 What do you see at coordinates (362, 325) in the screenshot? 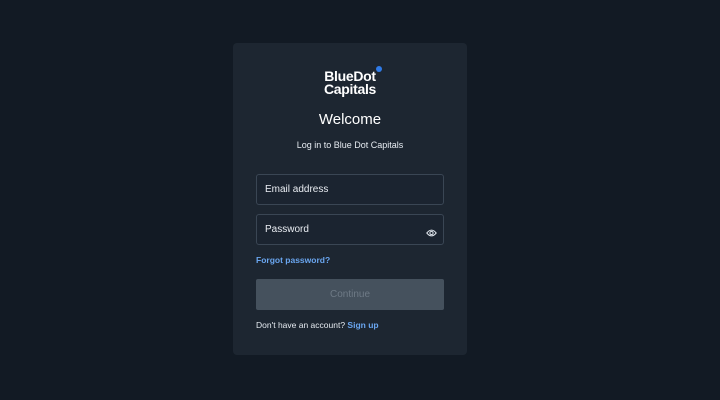
I see `signup-link: Sign up` at bounding box center [362, 325].